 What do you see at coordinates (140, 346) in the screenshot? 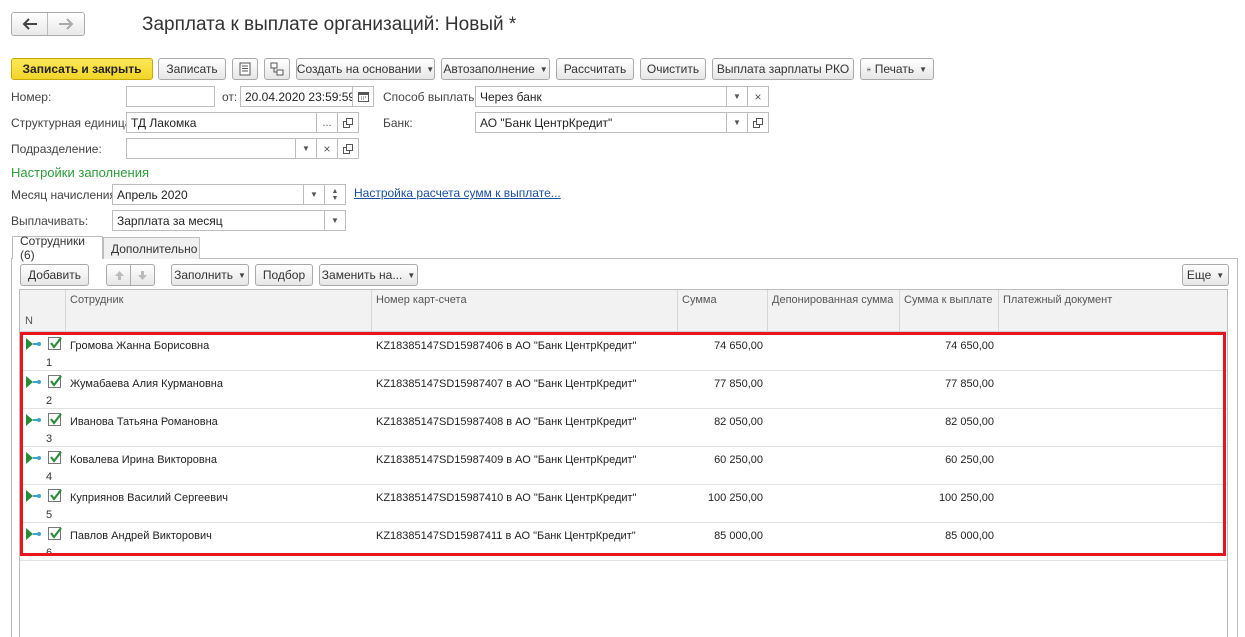
I see `employee-cell: Громова Жанна Борисовна` at bounding box center [140, 346].